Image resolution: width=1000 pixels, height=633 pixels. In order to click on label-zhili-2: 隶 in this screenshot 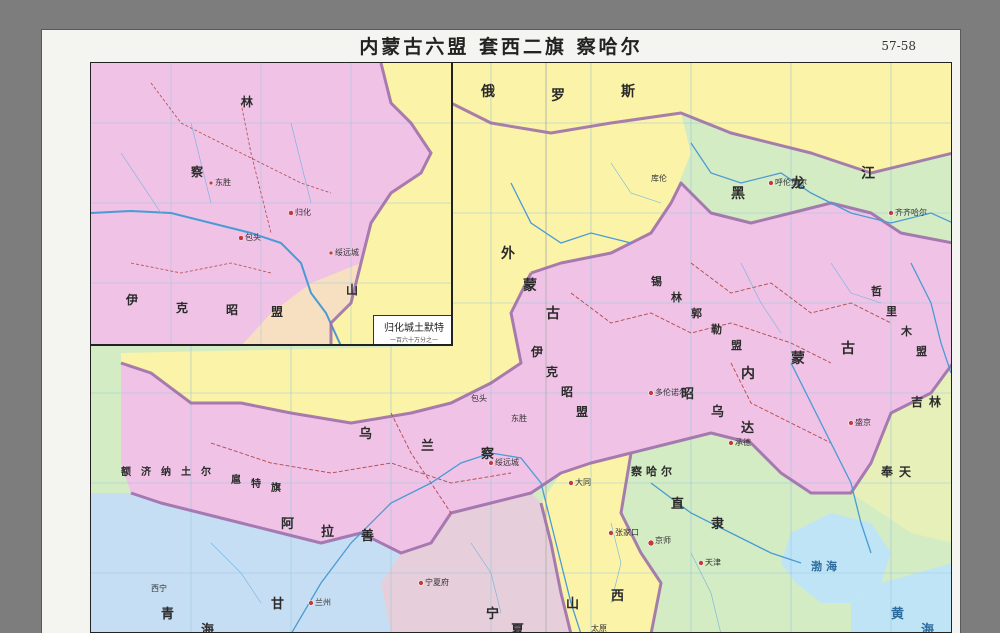, I will do `click(727, 524)`.